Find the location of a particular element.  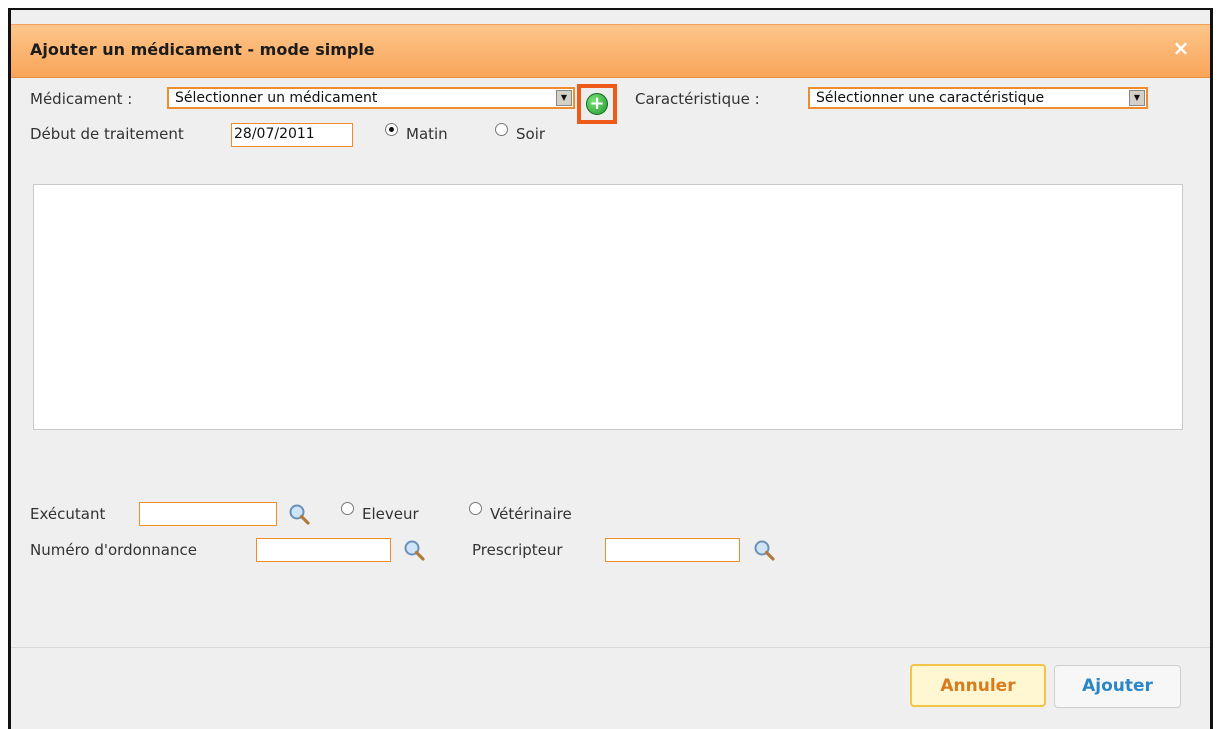

medicament-select: Sélectionner un médicament ▼ is located at coordinates (371, 98).